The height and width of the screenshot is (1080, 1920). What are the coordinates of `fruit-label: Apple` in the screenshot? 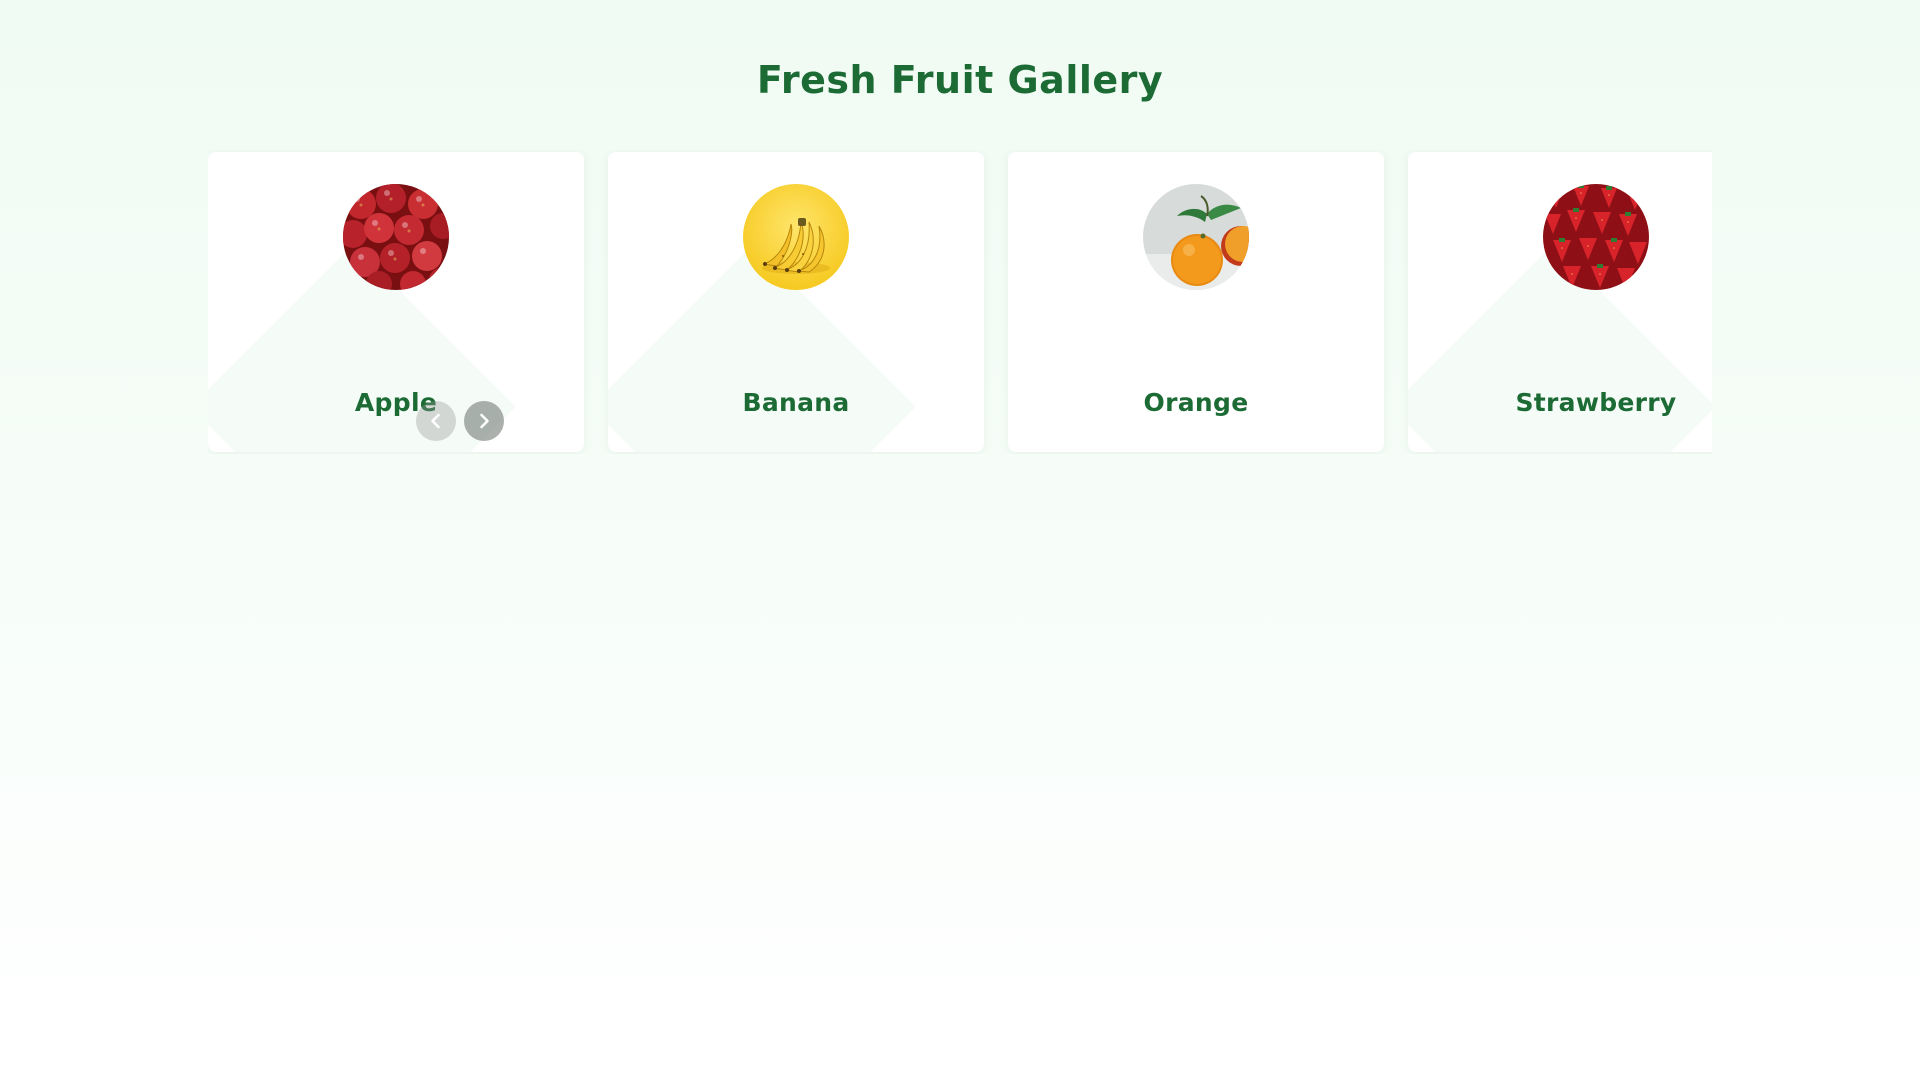 It's located at (396, 402).